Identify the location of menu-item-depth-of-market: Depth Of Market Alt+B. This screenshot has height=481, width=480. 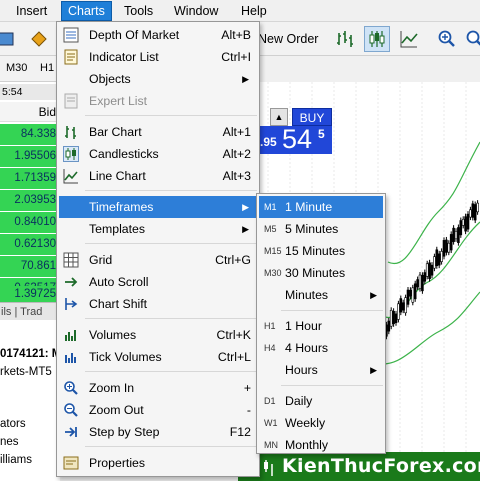
(158, 35).